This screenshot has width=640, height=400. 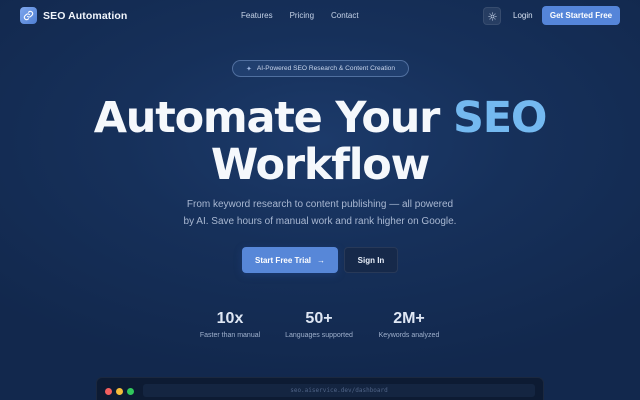 I want to click on sun-icon, so click(x=492, y=16).